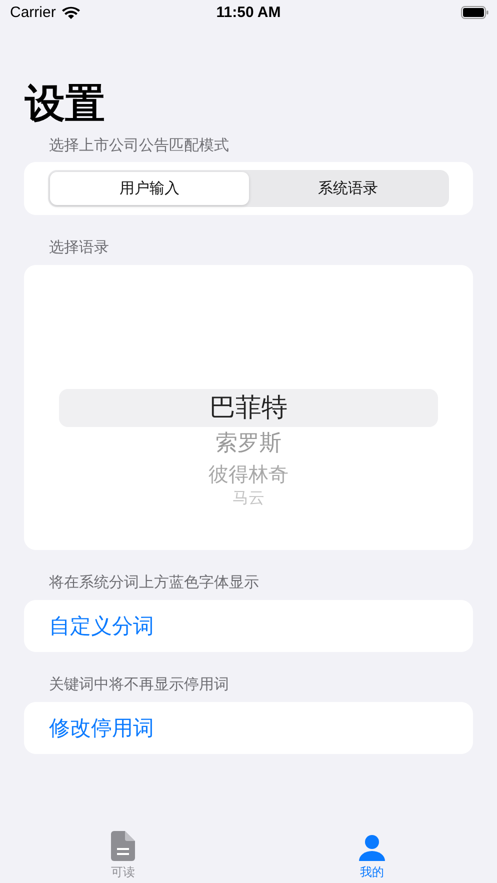 Image resolution: width=497 pixels, height=883 pixels. What do you see at coordinates (101, 728) in the screenshot?
I see `link: 修改停用词` at bounding box center [101, 728].